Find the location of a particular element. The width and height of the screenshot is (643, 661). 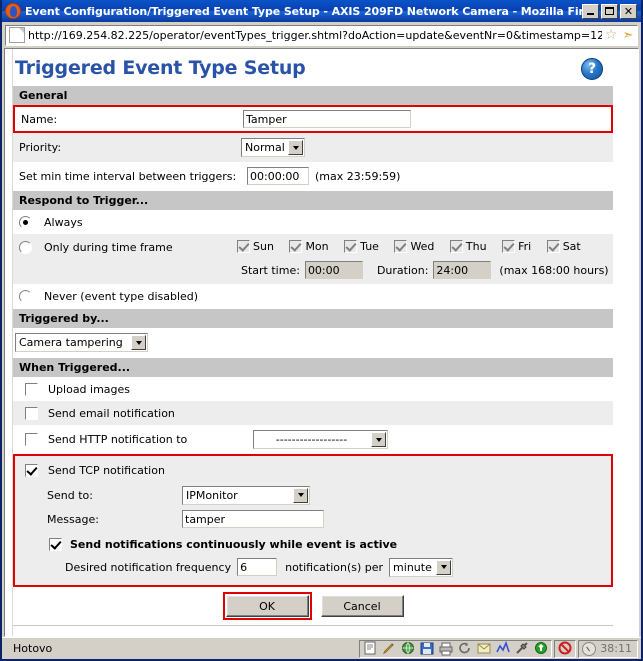

globe-icon is located at coordinates (408, 648).